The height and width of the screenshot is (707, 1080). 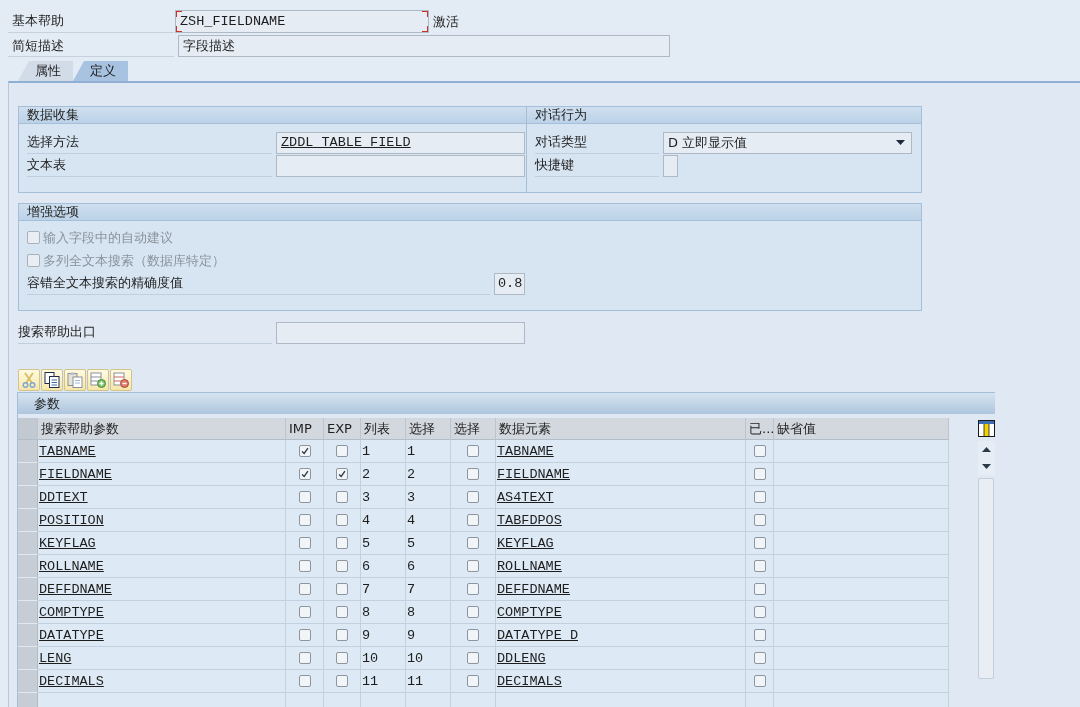 I want to click on input-field: ZDDL_TABLE_FIELD, so click(x=400, y=142).